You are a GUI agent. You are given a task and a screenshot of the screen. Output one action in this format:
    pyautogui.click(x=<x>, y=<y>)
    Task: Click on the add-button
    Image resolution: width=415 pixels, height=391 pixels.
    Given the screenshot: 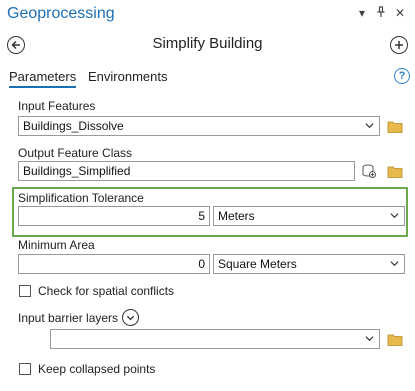 What is the action you would take?
    pyautogui.click(x=399, y=45)
    